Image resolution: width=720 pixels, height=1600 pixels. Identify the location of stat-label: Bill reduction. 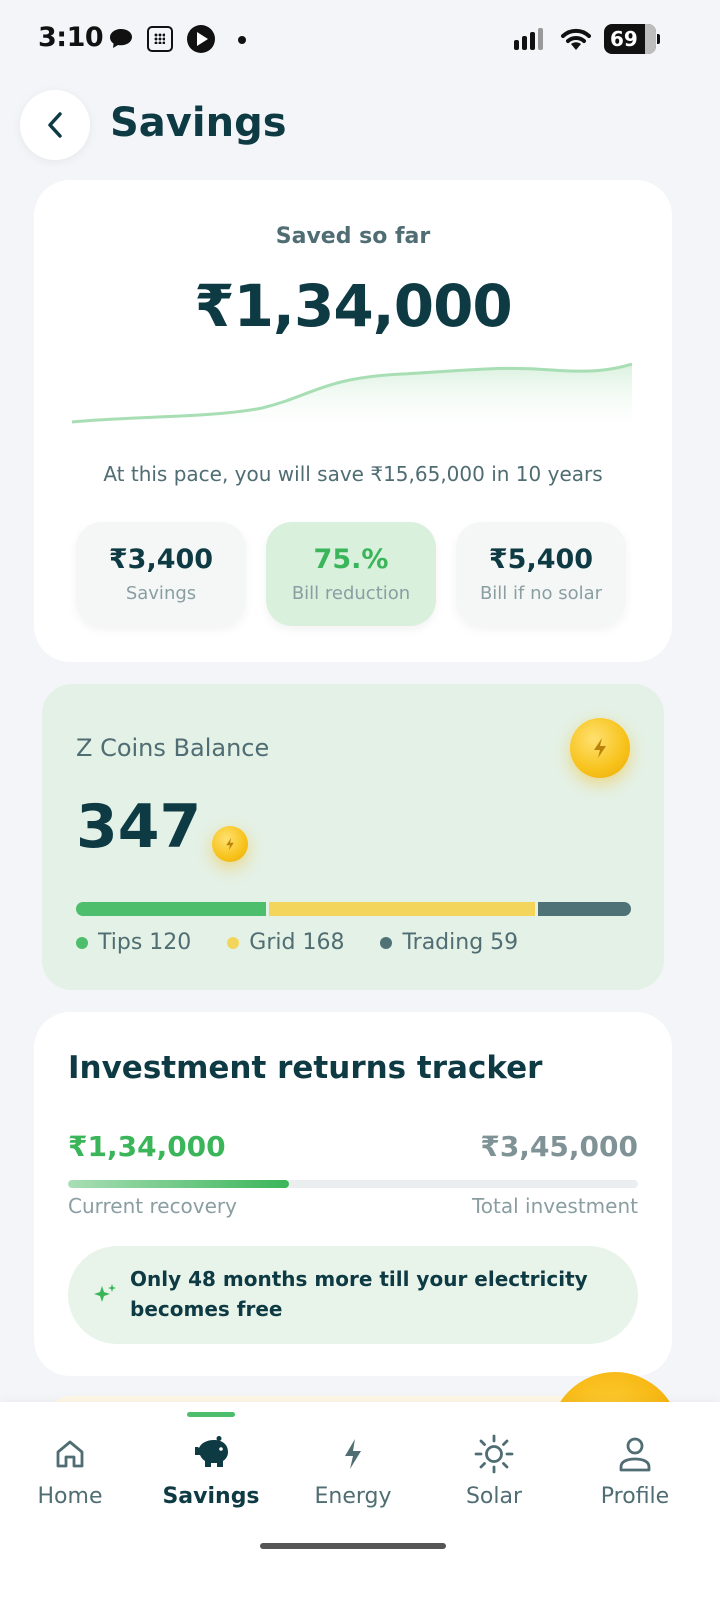
(351, 593).